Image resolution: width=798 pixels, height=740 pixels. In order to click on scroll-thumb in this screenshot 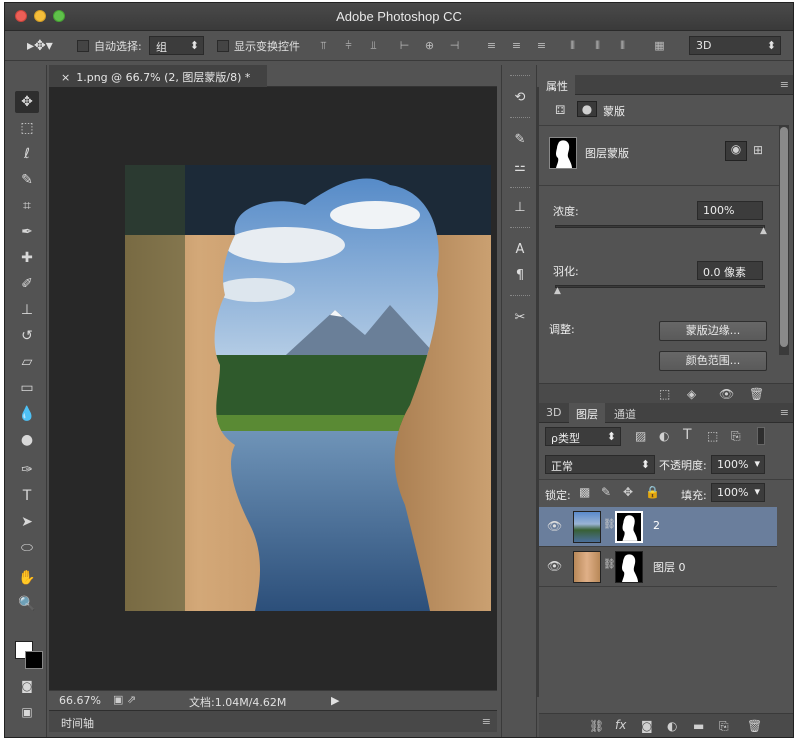, I will do `click(784, 237)`.